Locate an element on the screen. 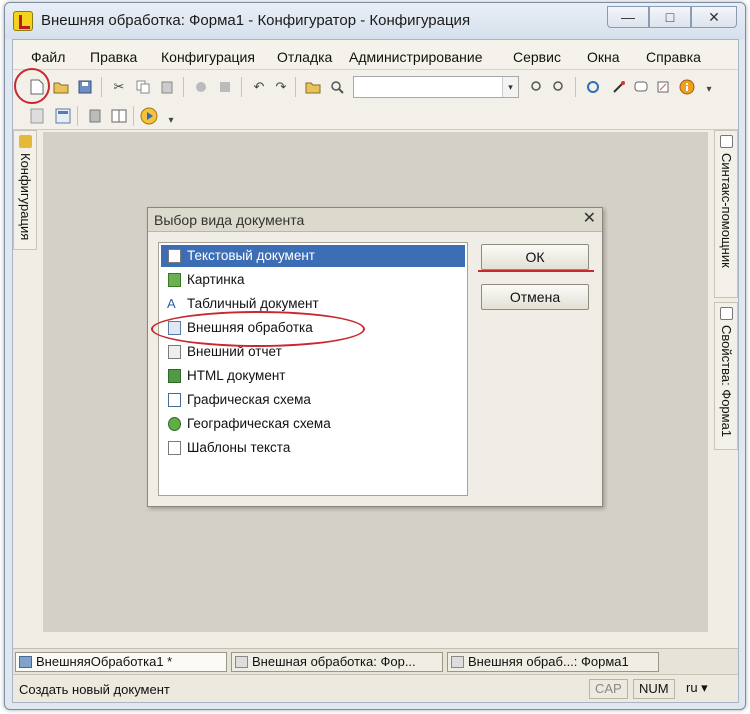 This screenshot has width=750, height=714. status-bar: Создать новый документ CAP NUM ru ▾ is located at coordinates (375, 688).